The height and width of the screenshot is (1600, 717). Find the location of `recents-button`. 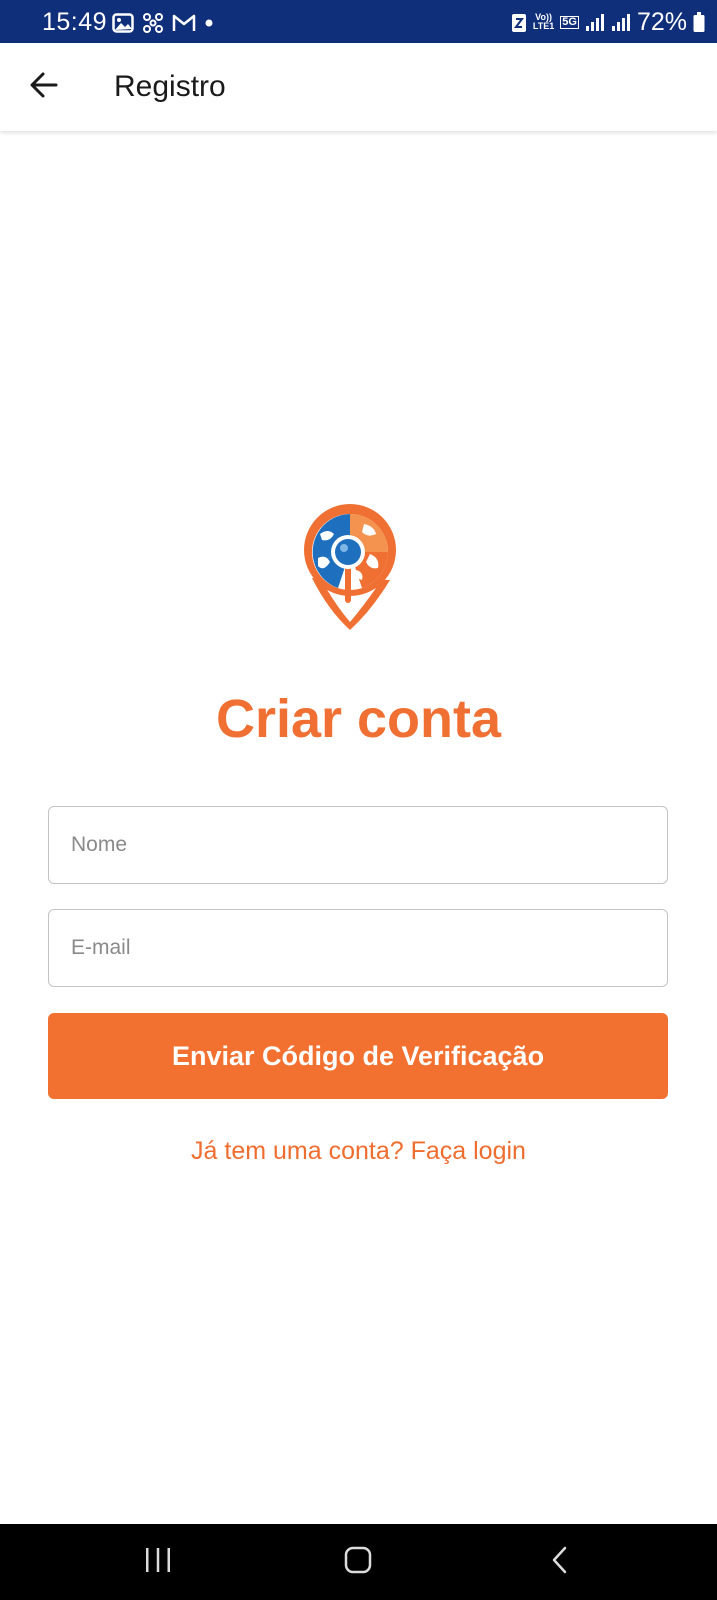

recents-button is located at coordinates (158, 1562).